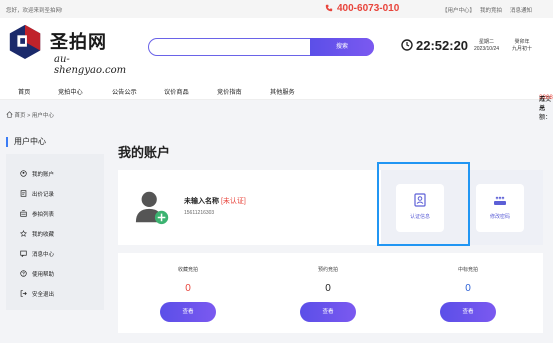  I want to click on sidebar: 用户中心 我的账户 出价记录 参拍列表 我的收藏 消息中心 使用帮助 安全退出, so click(55, 220).